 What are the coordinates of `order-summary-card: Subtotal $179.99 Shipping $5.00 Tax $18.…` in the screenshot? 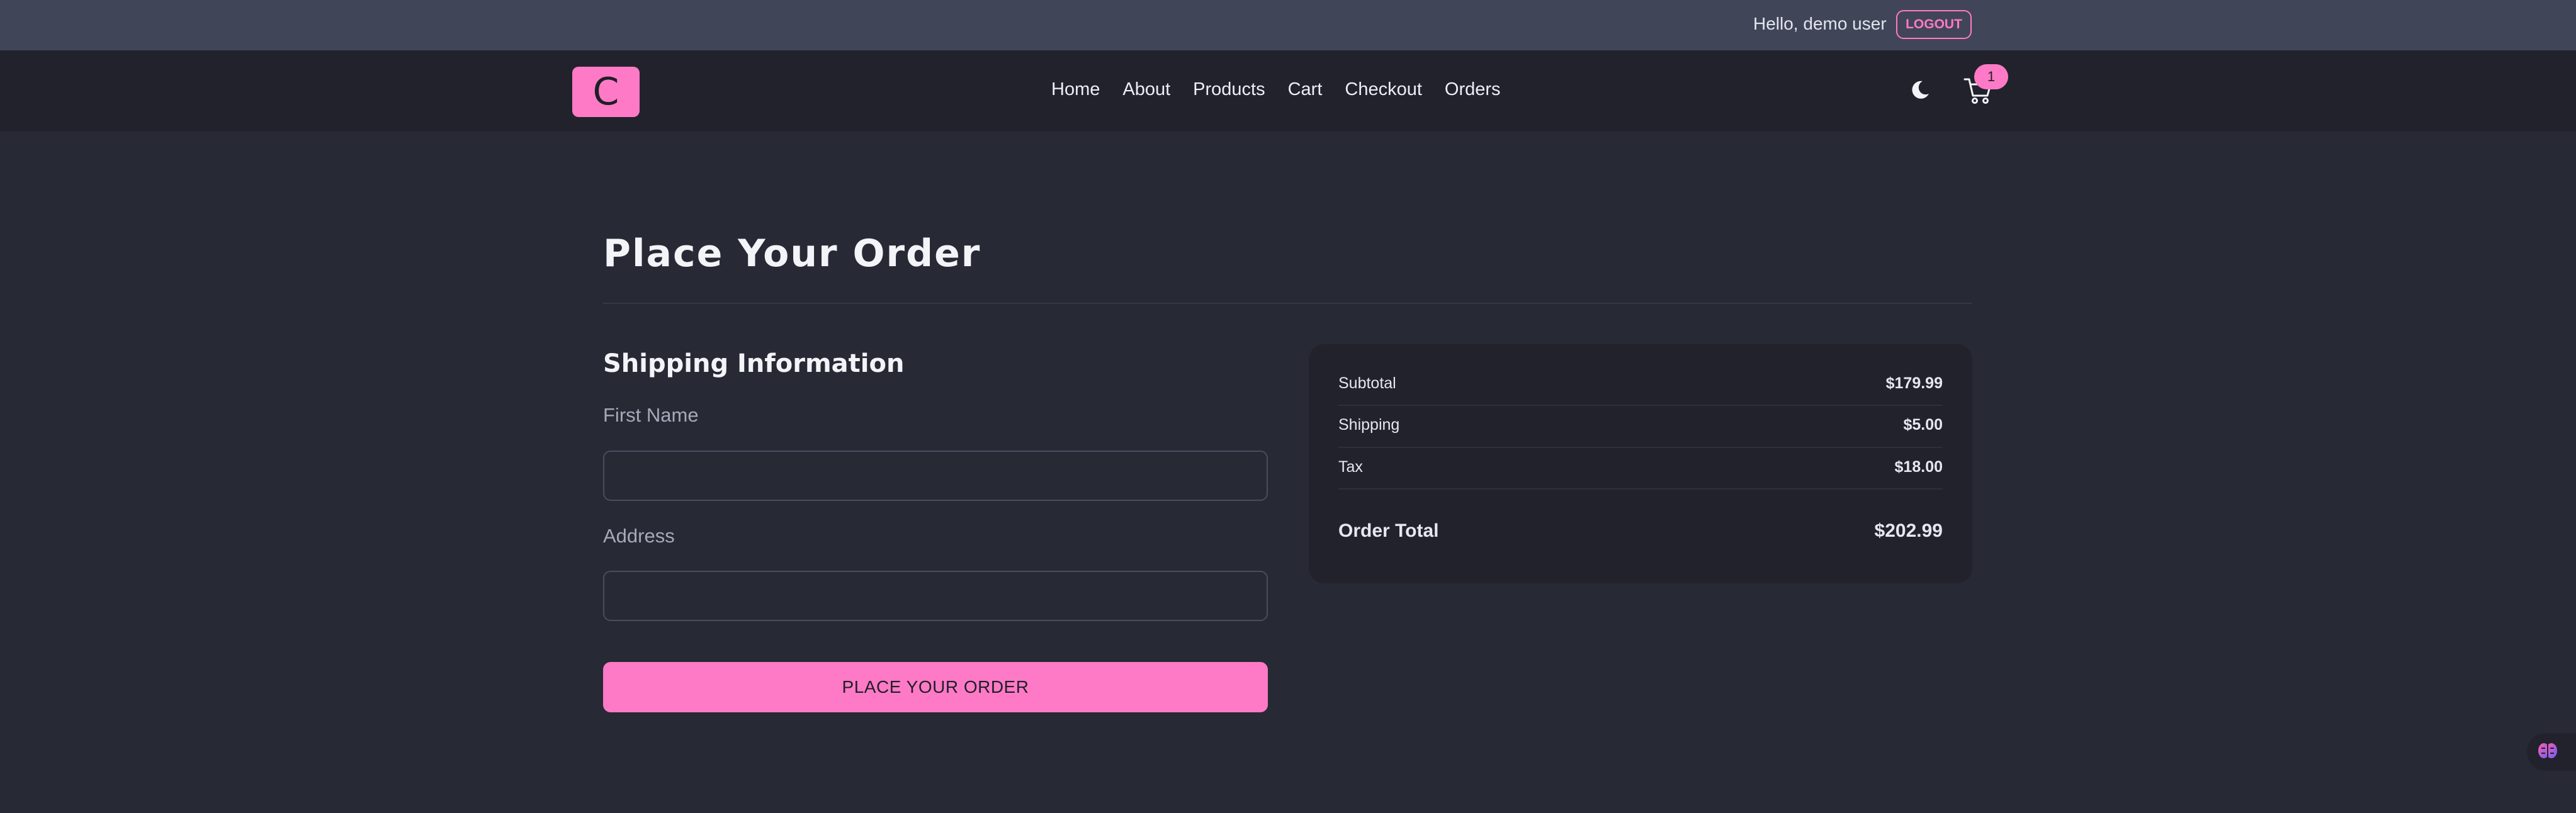 It's located at (1640, 464).